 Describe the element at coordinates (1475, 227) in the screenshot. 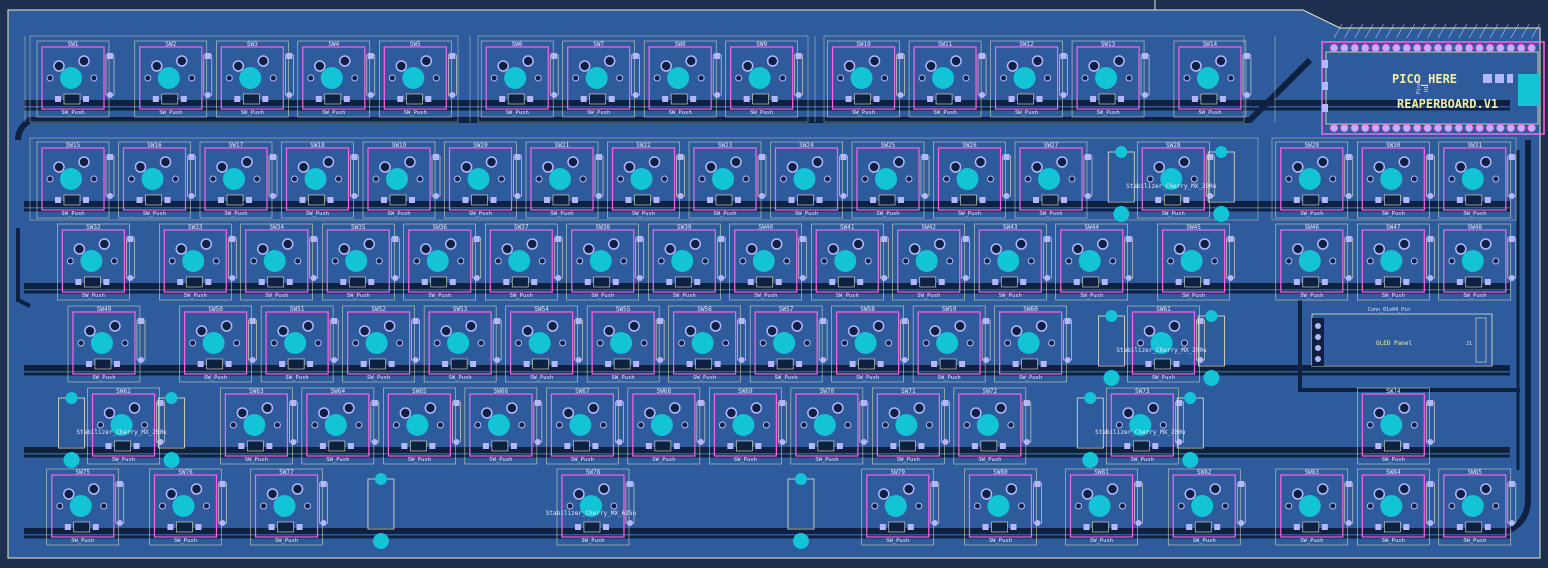

I see `switch-ref-label: SW48` at that location.